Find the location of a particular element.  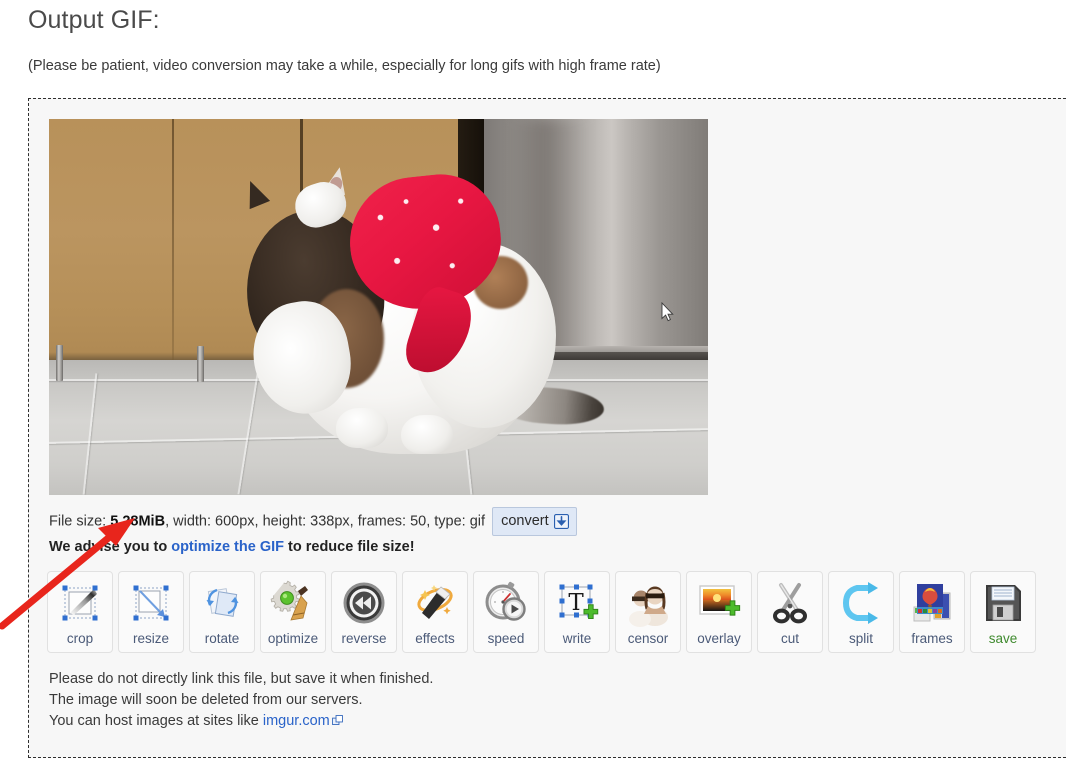

tool-label: save is located at coordinates (1003, 638).